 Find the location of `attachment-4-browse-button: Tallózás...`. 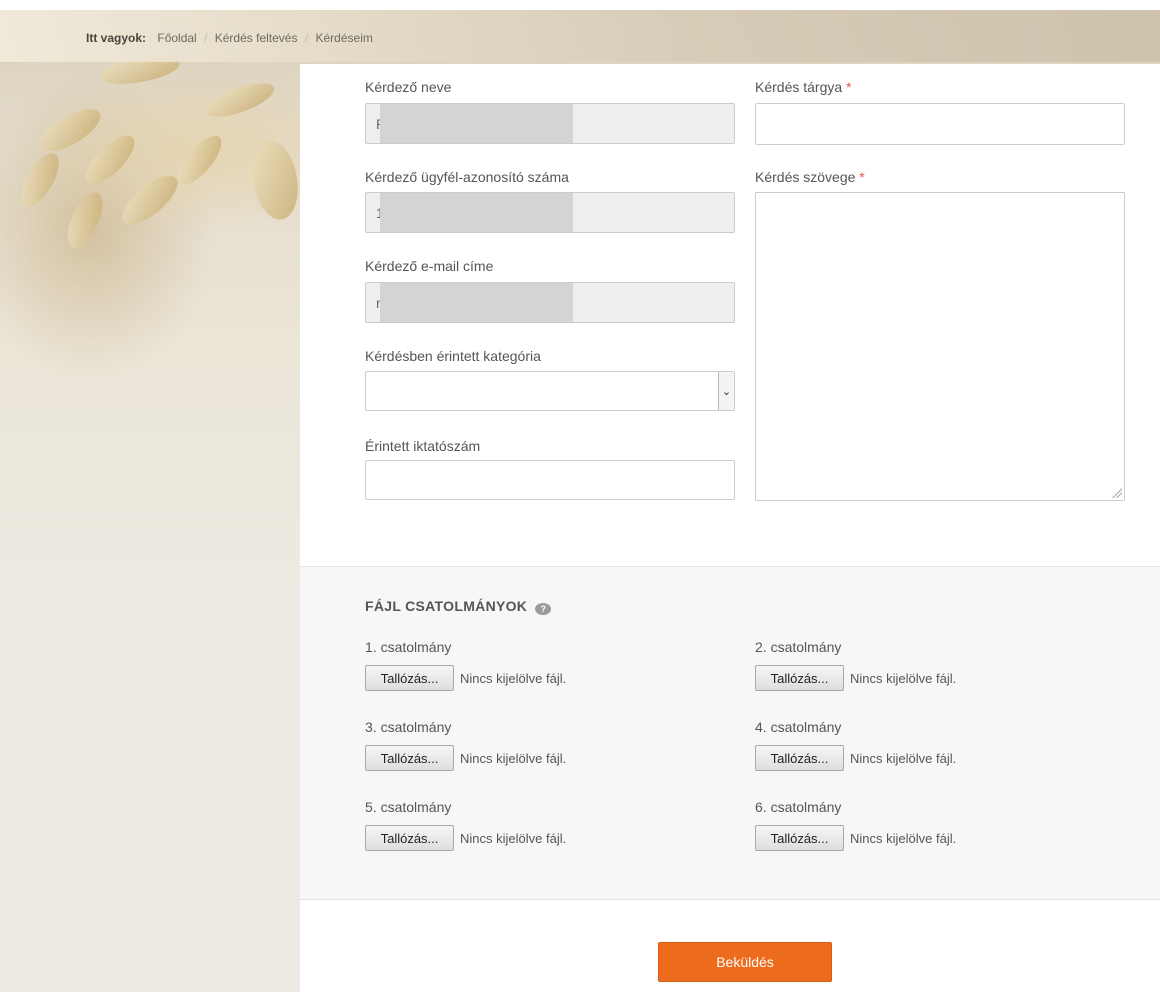

attachment-4-browse-button: Tallózás... is located at coordinates (799, 758).